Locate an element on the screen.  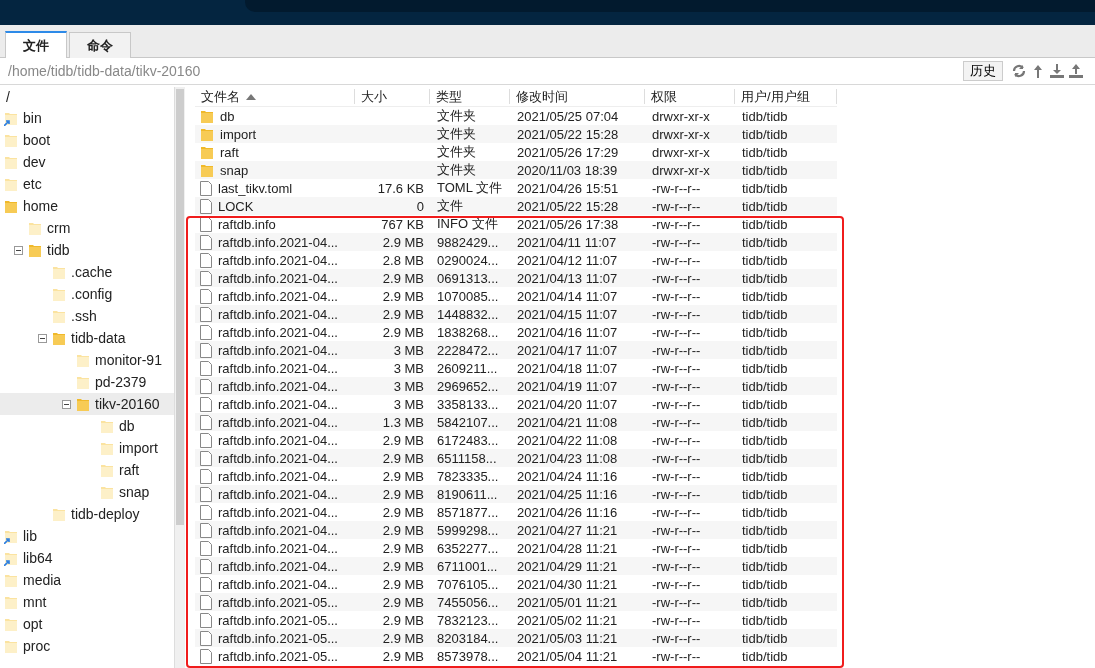
column-header: 用户/用户组 is located at coordinates (786, 96).